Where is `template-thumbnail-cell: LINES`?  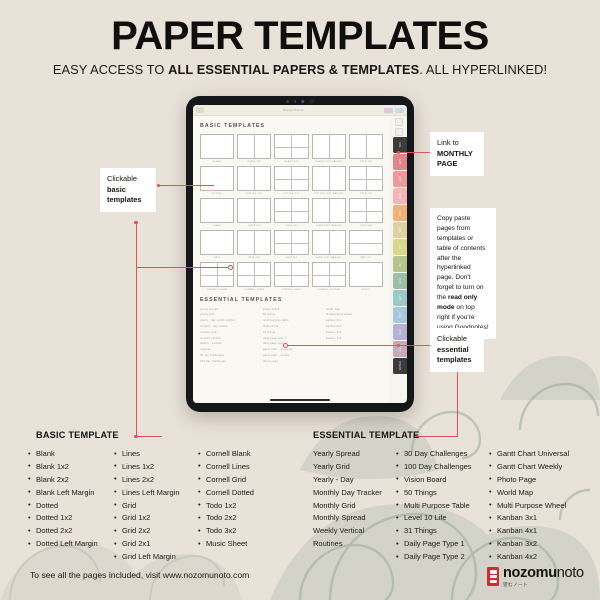
template-thumbnail-cell: LINES is located at coordinates (217, 212).